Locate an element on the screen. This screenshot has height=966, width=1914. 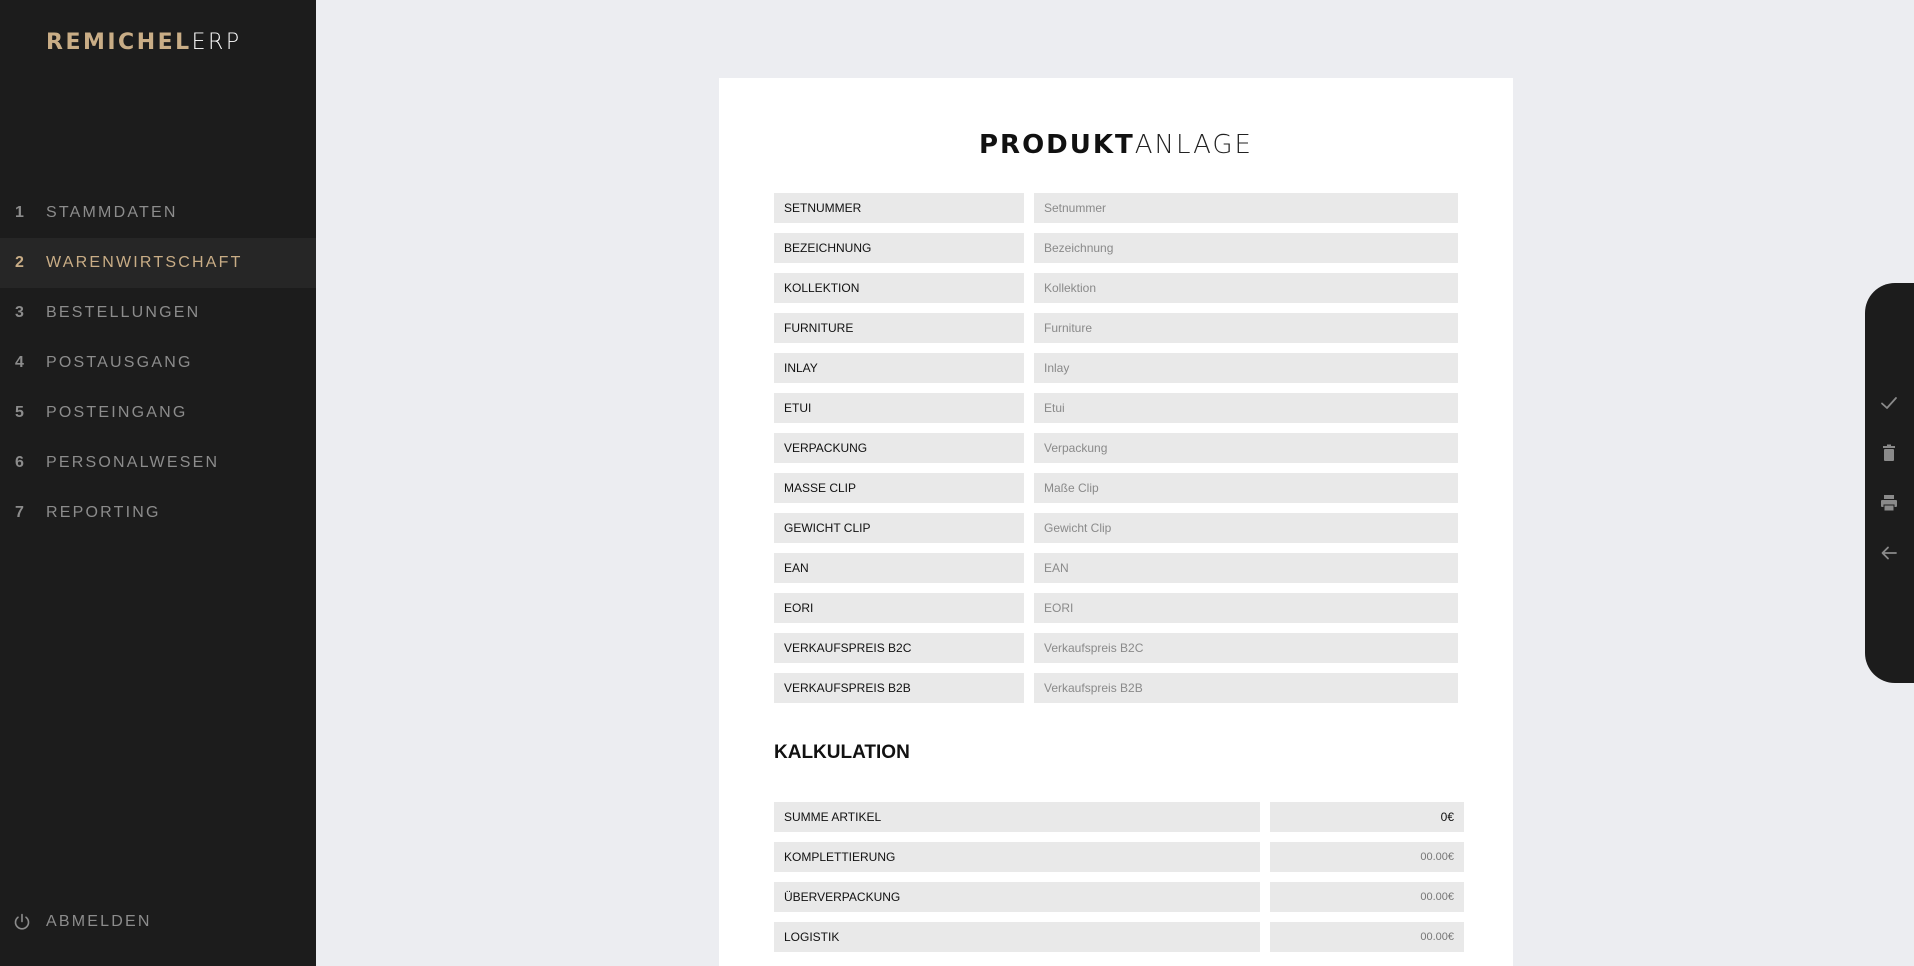
nav-label: PERSONALWESEN is located at coordinates (133, 462).